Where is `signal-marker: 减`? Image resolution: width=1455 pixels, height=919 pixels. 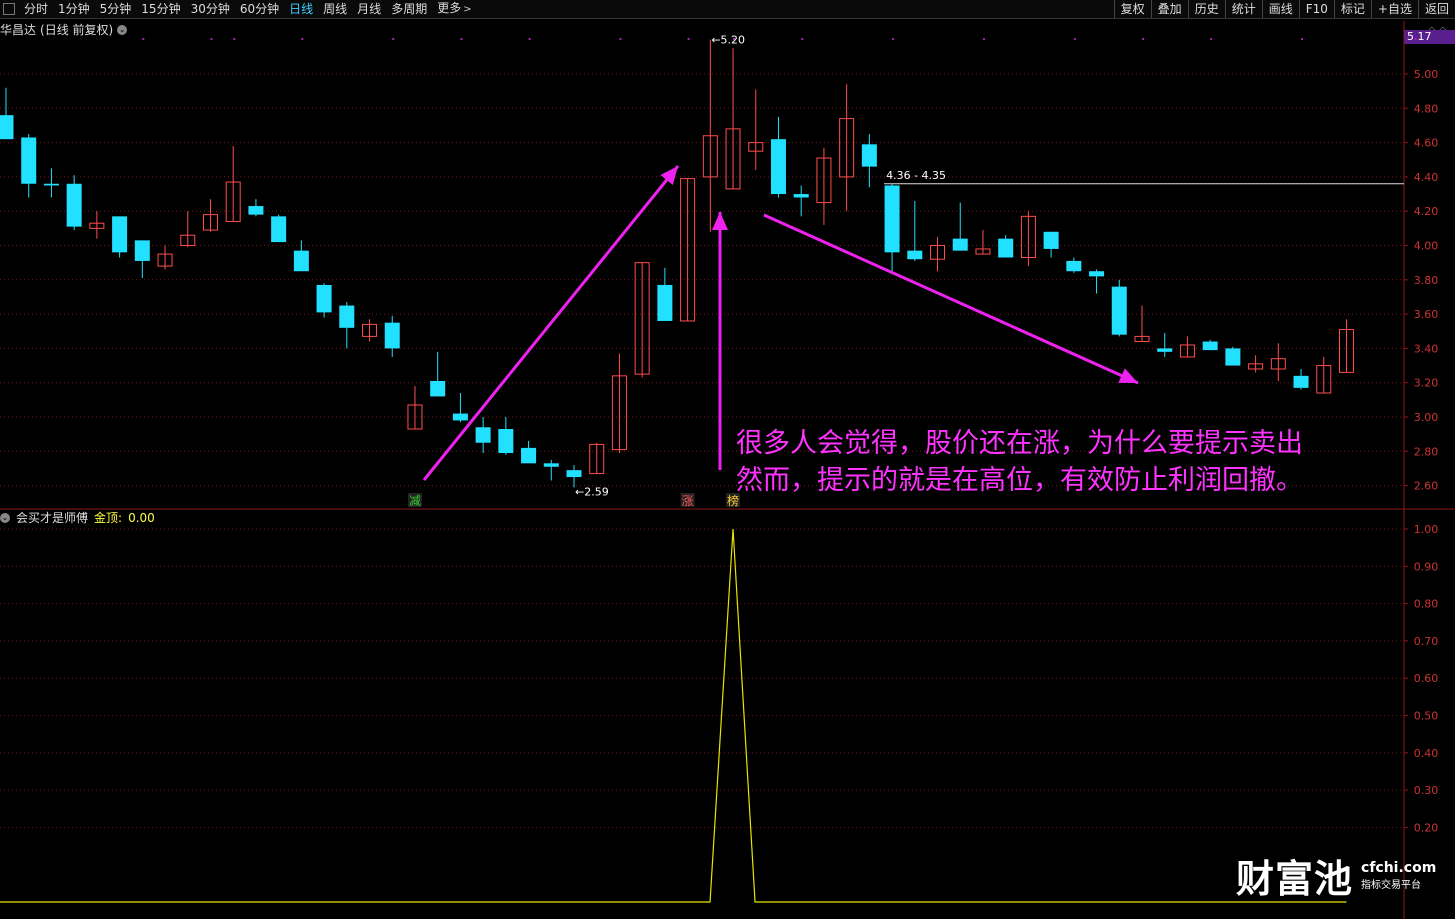 signal-marker: 减 is located at coordinates (415, 501).